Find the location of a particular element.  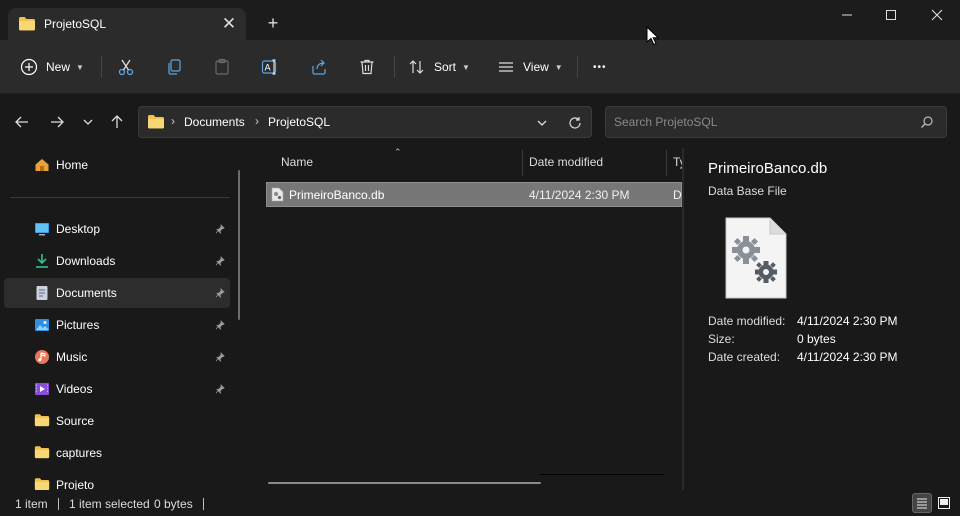

details-title: PrimeiroBanco.db is located at coordinates (768, 168).